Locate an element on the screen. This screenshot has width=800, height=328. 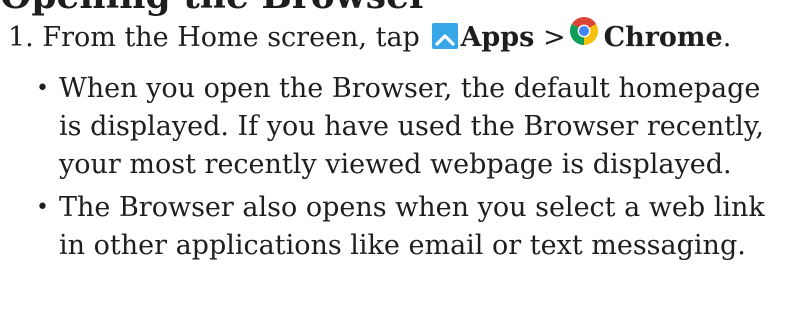
chrome-icon is located at coordinates (584, 31).